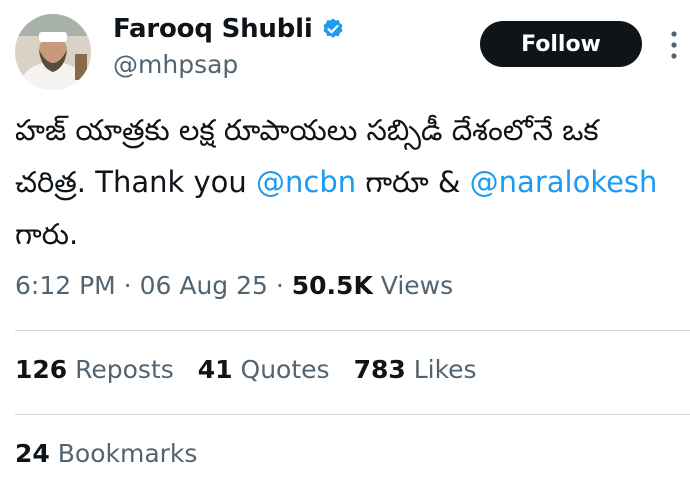  I want to click on reposts-stat: 126 Reposts, so click(94, 369).